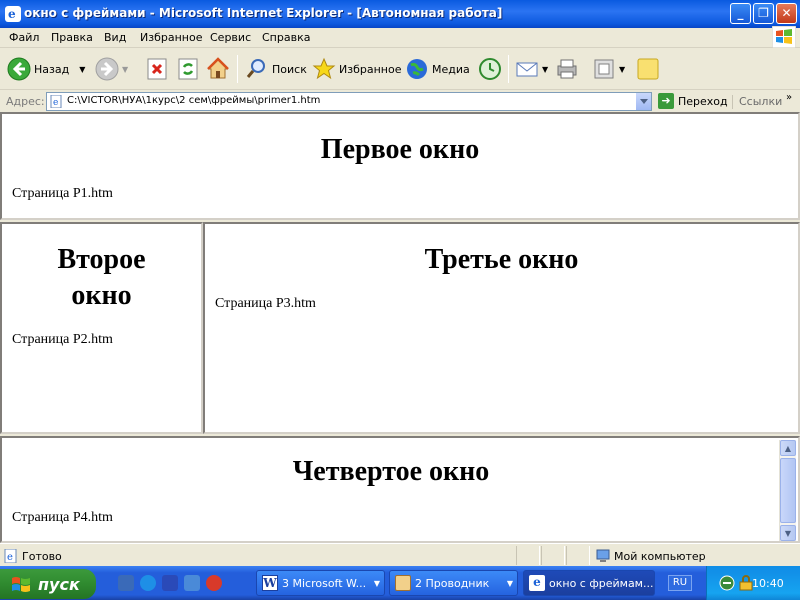 The height and width of the screenshot is (600, 800). What do you see at coordinates (666, 101) in the screenshot?
I see `go-arrow-icon: ➜` at bounding box center [666, 101].